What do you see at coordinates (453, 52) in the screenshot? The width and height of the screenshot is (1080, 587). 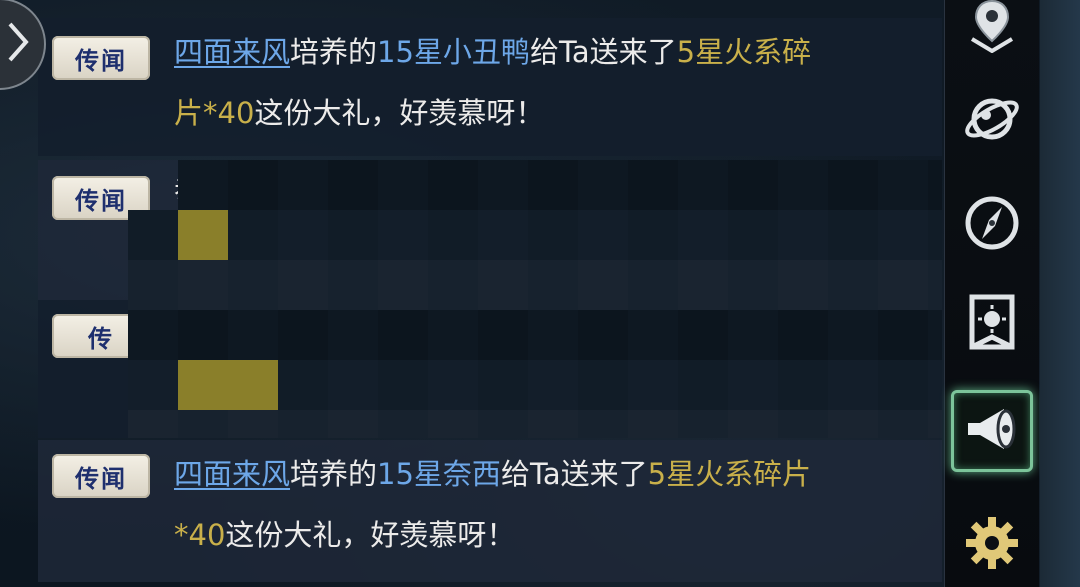 I see `pet-name: 15星小丑鸭` at bounding box center [453, 52].